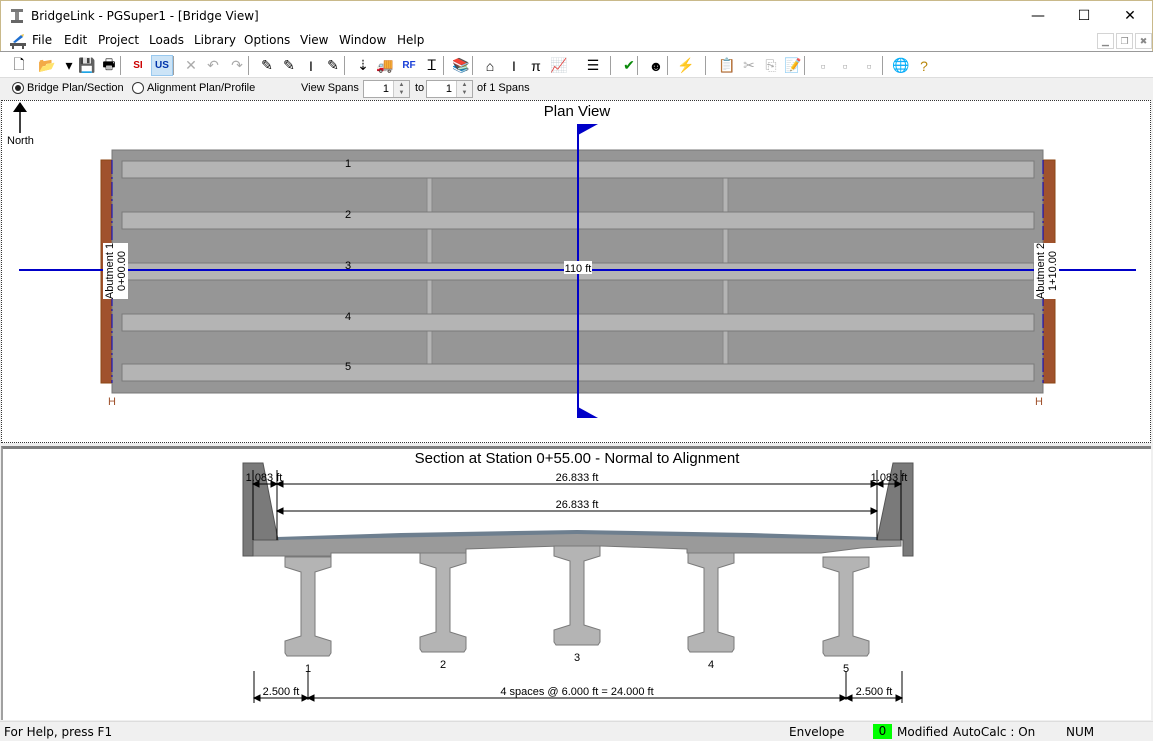  I want to click on girder-section-button: I, so click(514, 65).